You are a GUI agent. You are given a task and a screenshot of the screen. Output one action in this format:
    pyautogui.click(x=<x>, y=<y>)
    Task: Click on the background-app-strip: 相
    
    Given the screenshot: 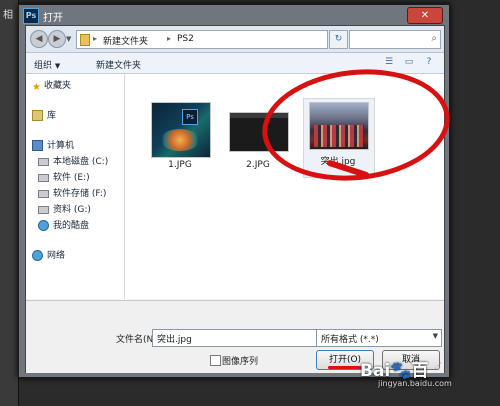 What is the action you would take?
    pyautogui.click(x=9, y=203)
    